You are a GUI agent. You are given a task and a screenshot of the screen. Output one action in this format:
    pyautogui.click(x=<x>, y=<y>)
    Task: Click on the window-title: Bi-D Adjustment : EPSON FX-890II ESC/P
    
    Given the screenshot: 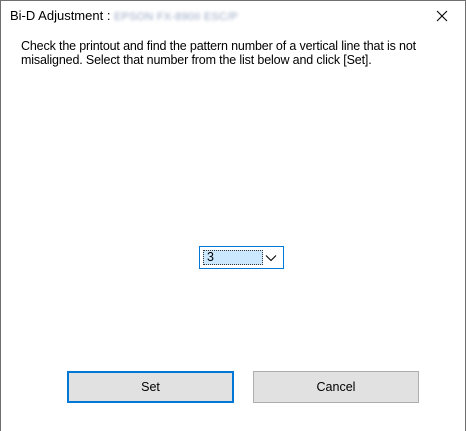 What is the action you would take?
    pyautogui.click(x=124, y=15)
    